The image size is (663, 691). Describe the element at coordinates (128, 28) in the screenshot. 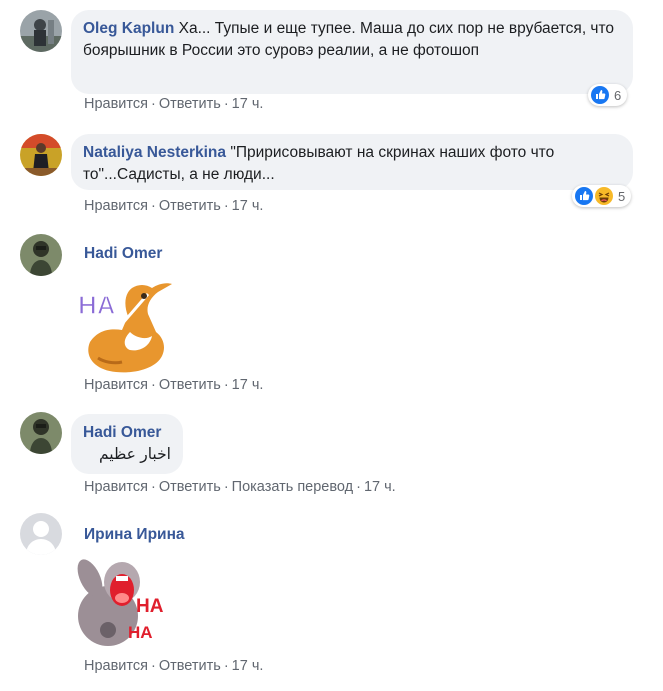

I see `comment-author: Oleg Kaplun` at that location.